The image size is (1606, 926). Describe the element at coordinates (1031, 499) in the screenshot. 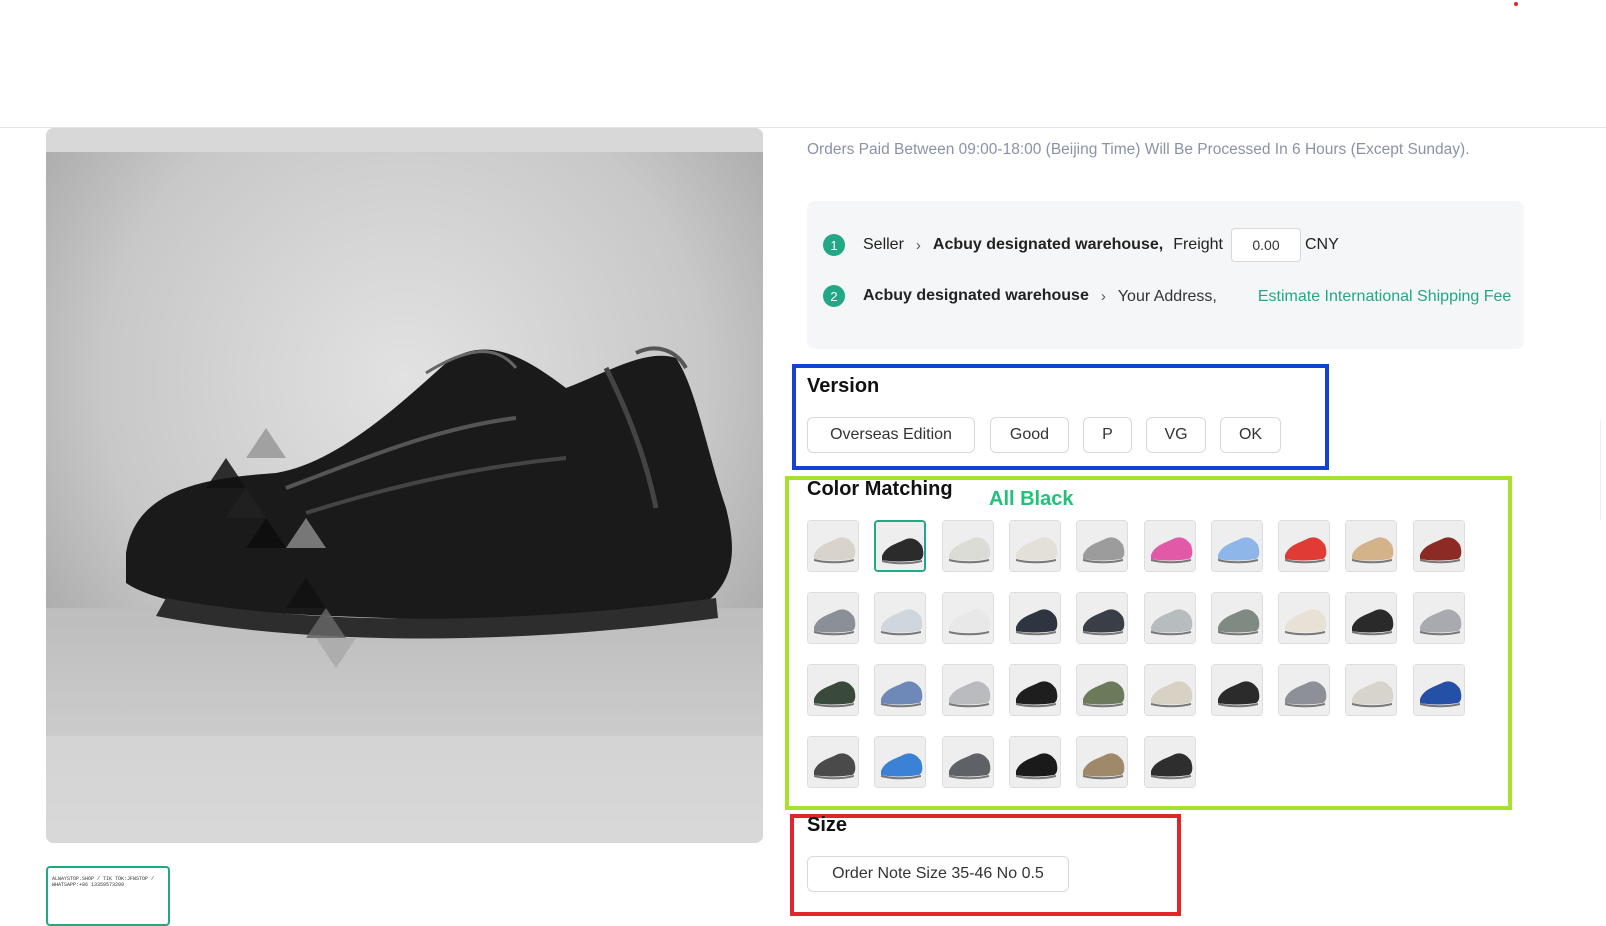

I see `color-selected-value: All Black` at that location.